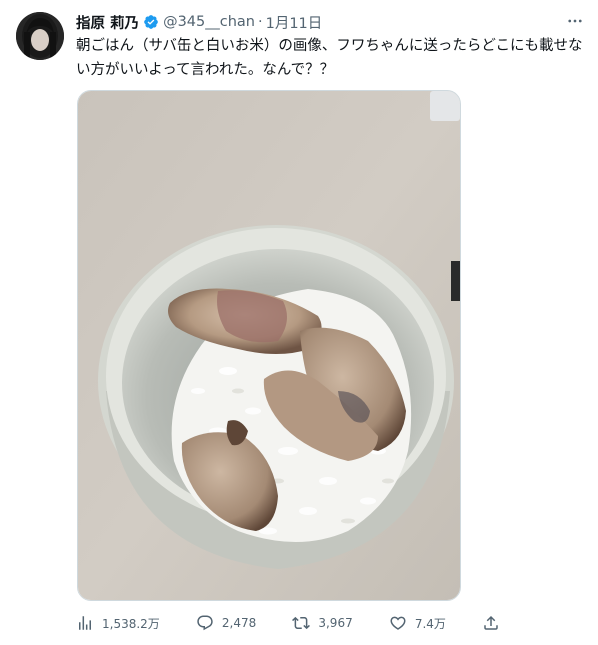 The image size is (598, 645). I want to click on views-button: 1,538.2万, so click(118, 623).